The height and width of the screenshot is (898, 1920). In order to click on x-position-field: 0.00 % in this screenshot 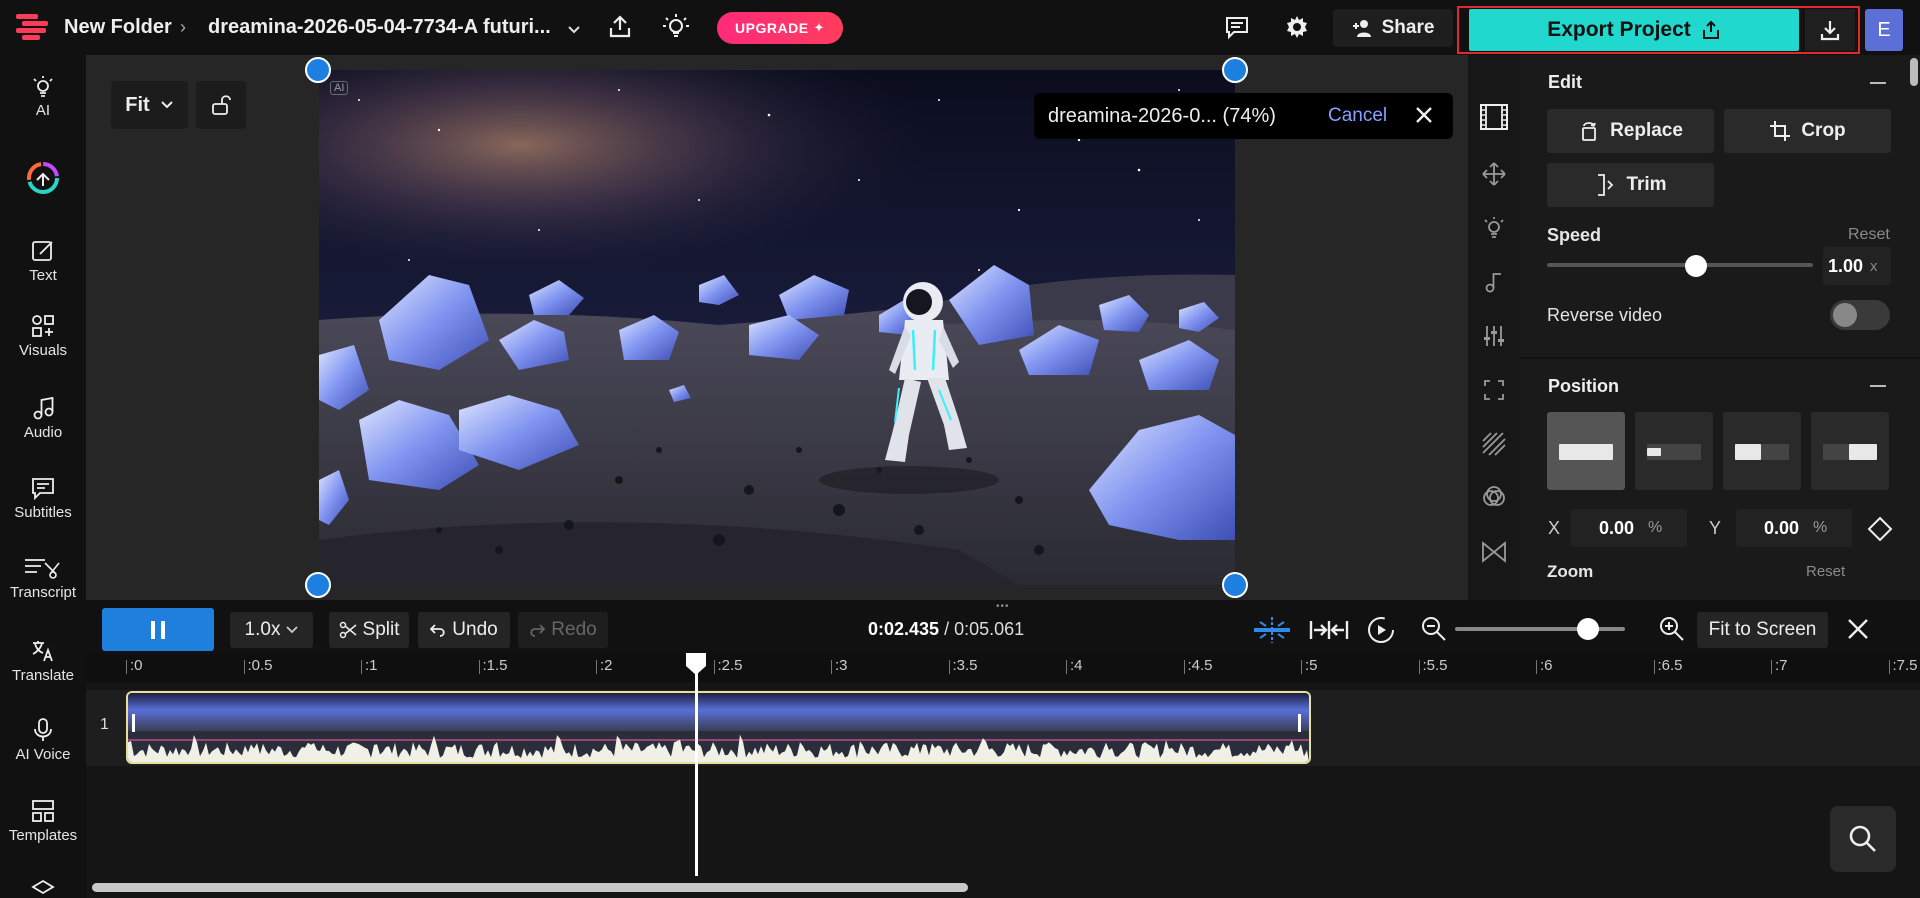, I will do `click(1629, 528)`.